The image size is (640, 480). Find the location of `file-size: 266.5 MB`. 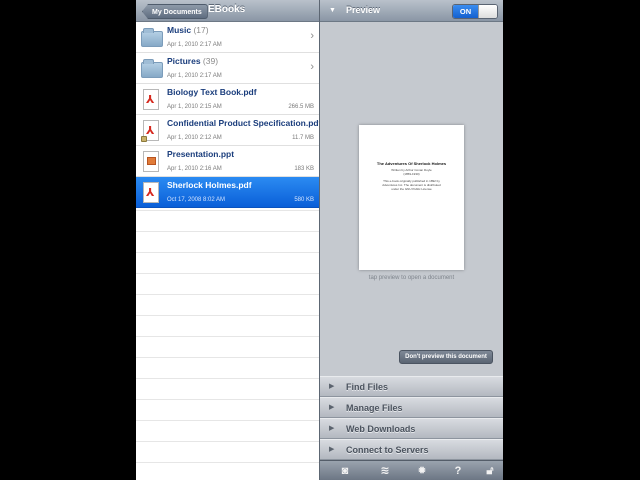

file-size: 266.5 MB is located at coordinates (301, 107).